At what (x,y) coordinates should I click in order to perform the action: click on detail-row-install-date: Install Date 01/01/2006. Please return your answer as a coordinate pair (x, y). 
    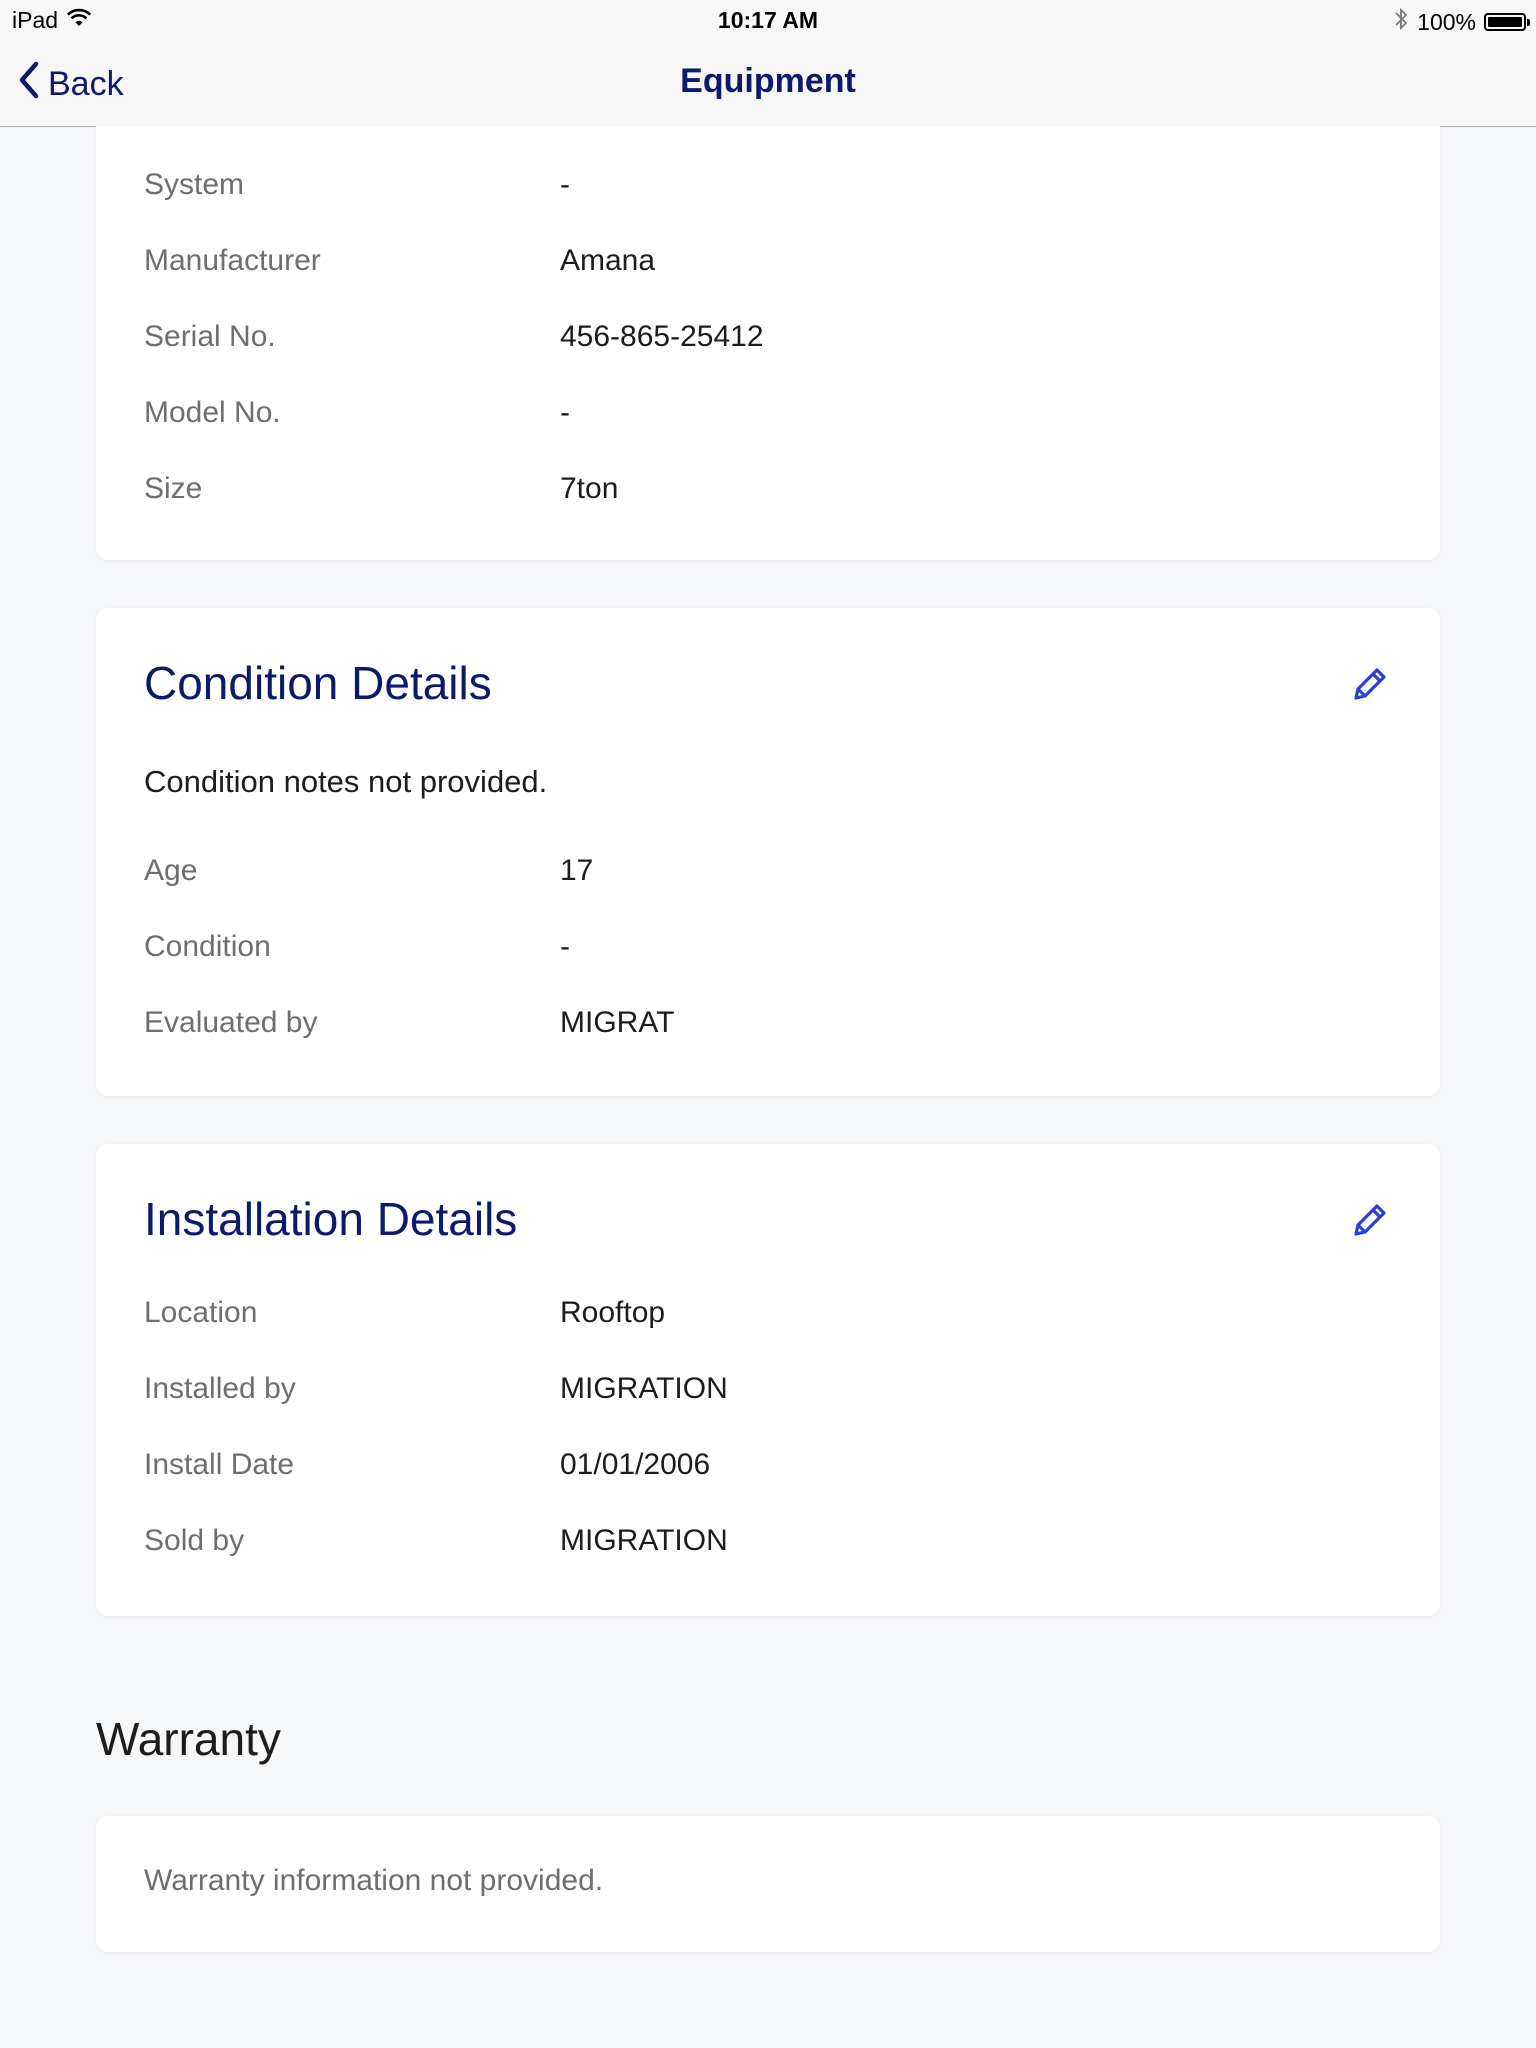
    Looking at the image, I should click on (768, 1468).